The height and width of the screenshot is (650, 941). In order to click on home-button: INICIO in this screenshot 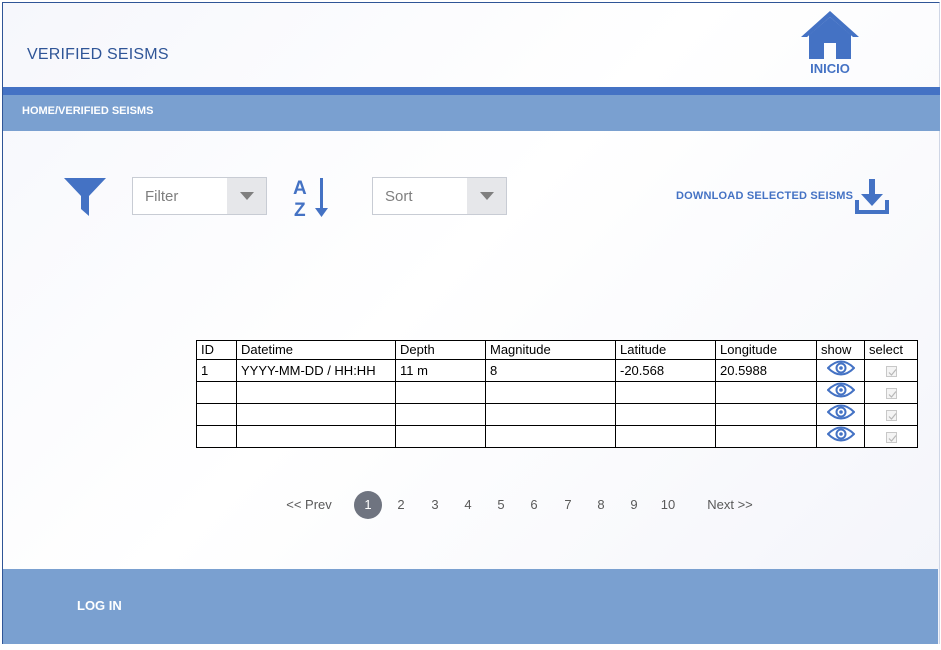, I will do `click(830, 44)`.